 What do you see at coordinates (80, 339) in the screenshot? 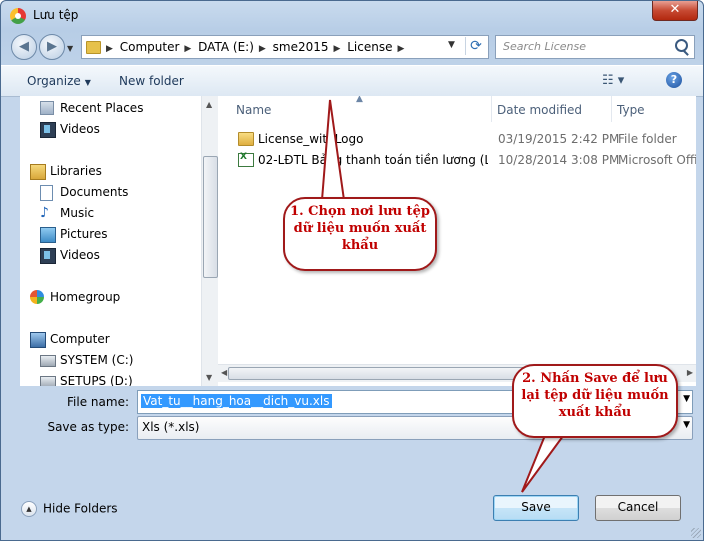
I see `sidebar-item-label: Computer` at bounding box center [80, 339].